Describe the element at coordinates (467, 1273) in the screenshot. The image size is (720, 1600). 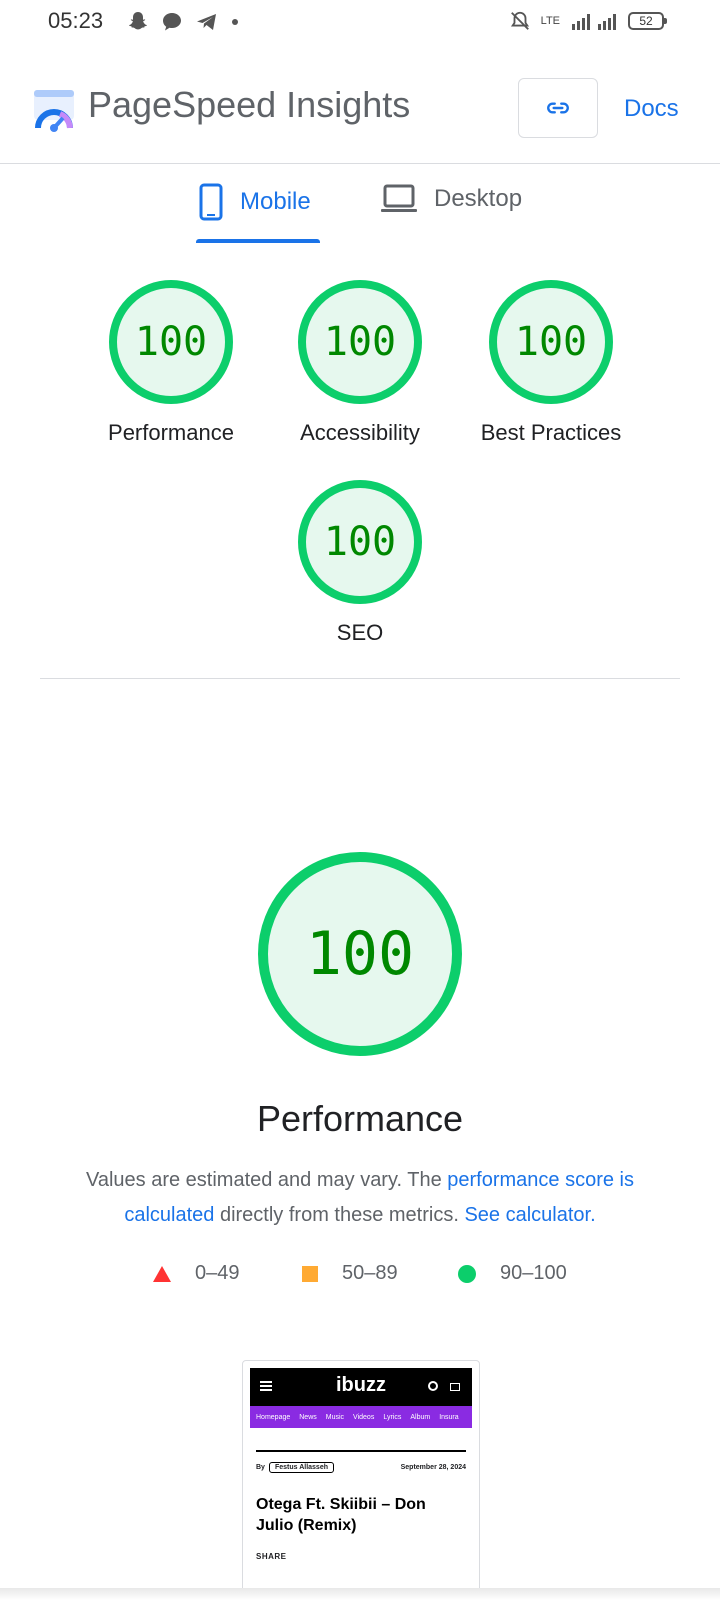
I see `green-circle-icon` at that location.